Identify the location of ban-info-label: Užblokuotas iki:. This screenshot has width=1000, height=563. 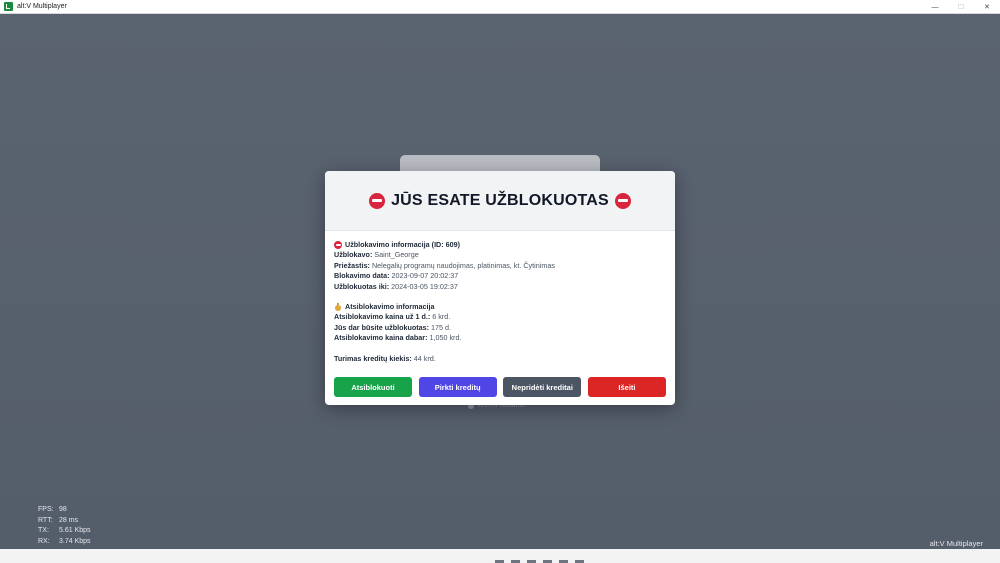
(363, 286).